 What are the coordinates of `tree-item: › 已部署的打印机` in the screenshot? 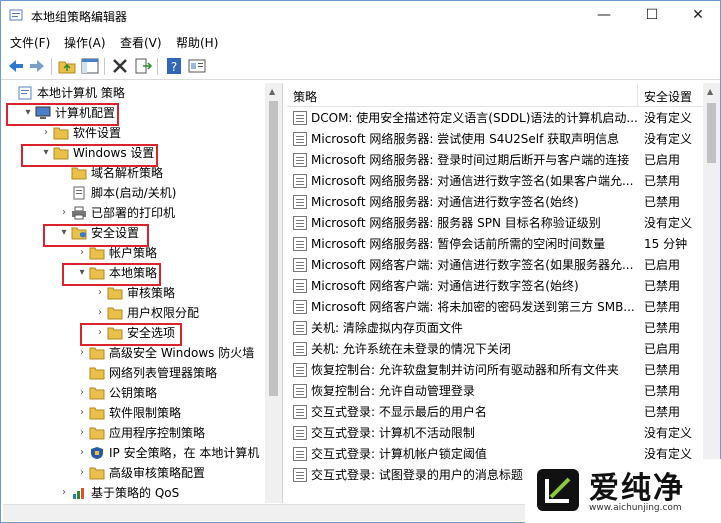 It's located at (134, 213).